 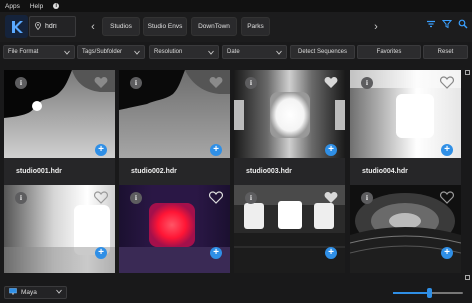 I want to click on chip-studio-envs: Studio Envs, so click(x=165, y=26).